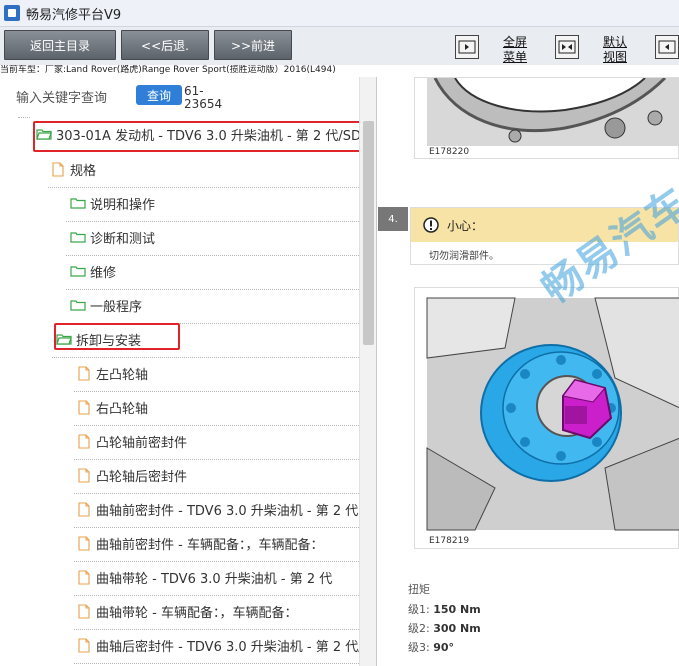 Image resolution: width=679 pixels, height=666 pixels. What do you see at coordinates (614, 57) in the screenshot?
I see `default-view-label-line2: 视图` at bounding box center [614, 57].